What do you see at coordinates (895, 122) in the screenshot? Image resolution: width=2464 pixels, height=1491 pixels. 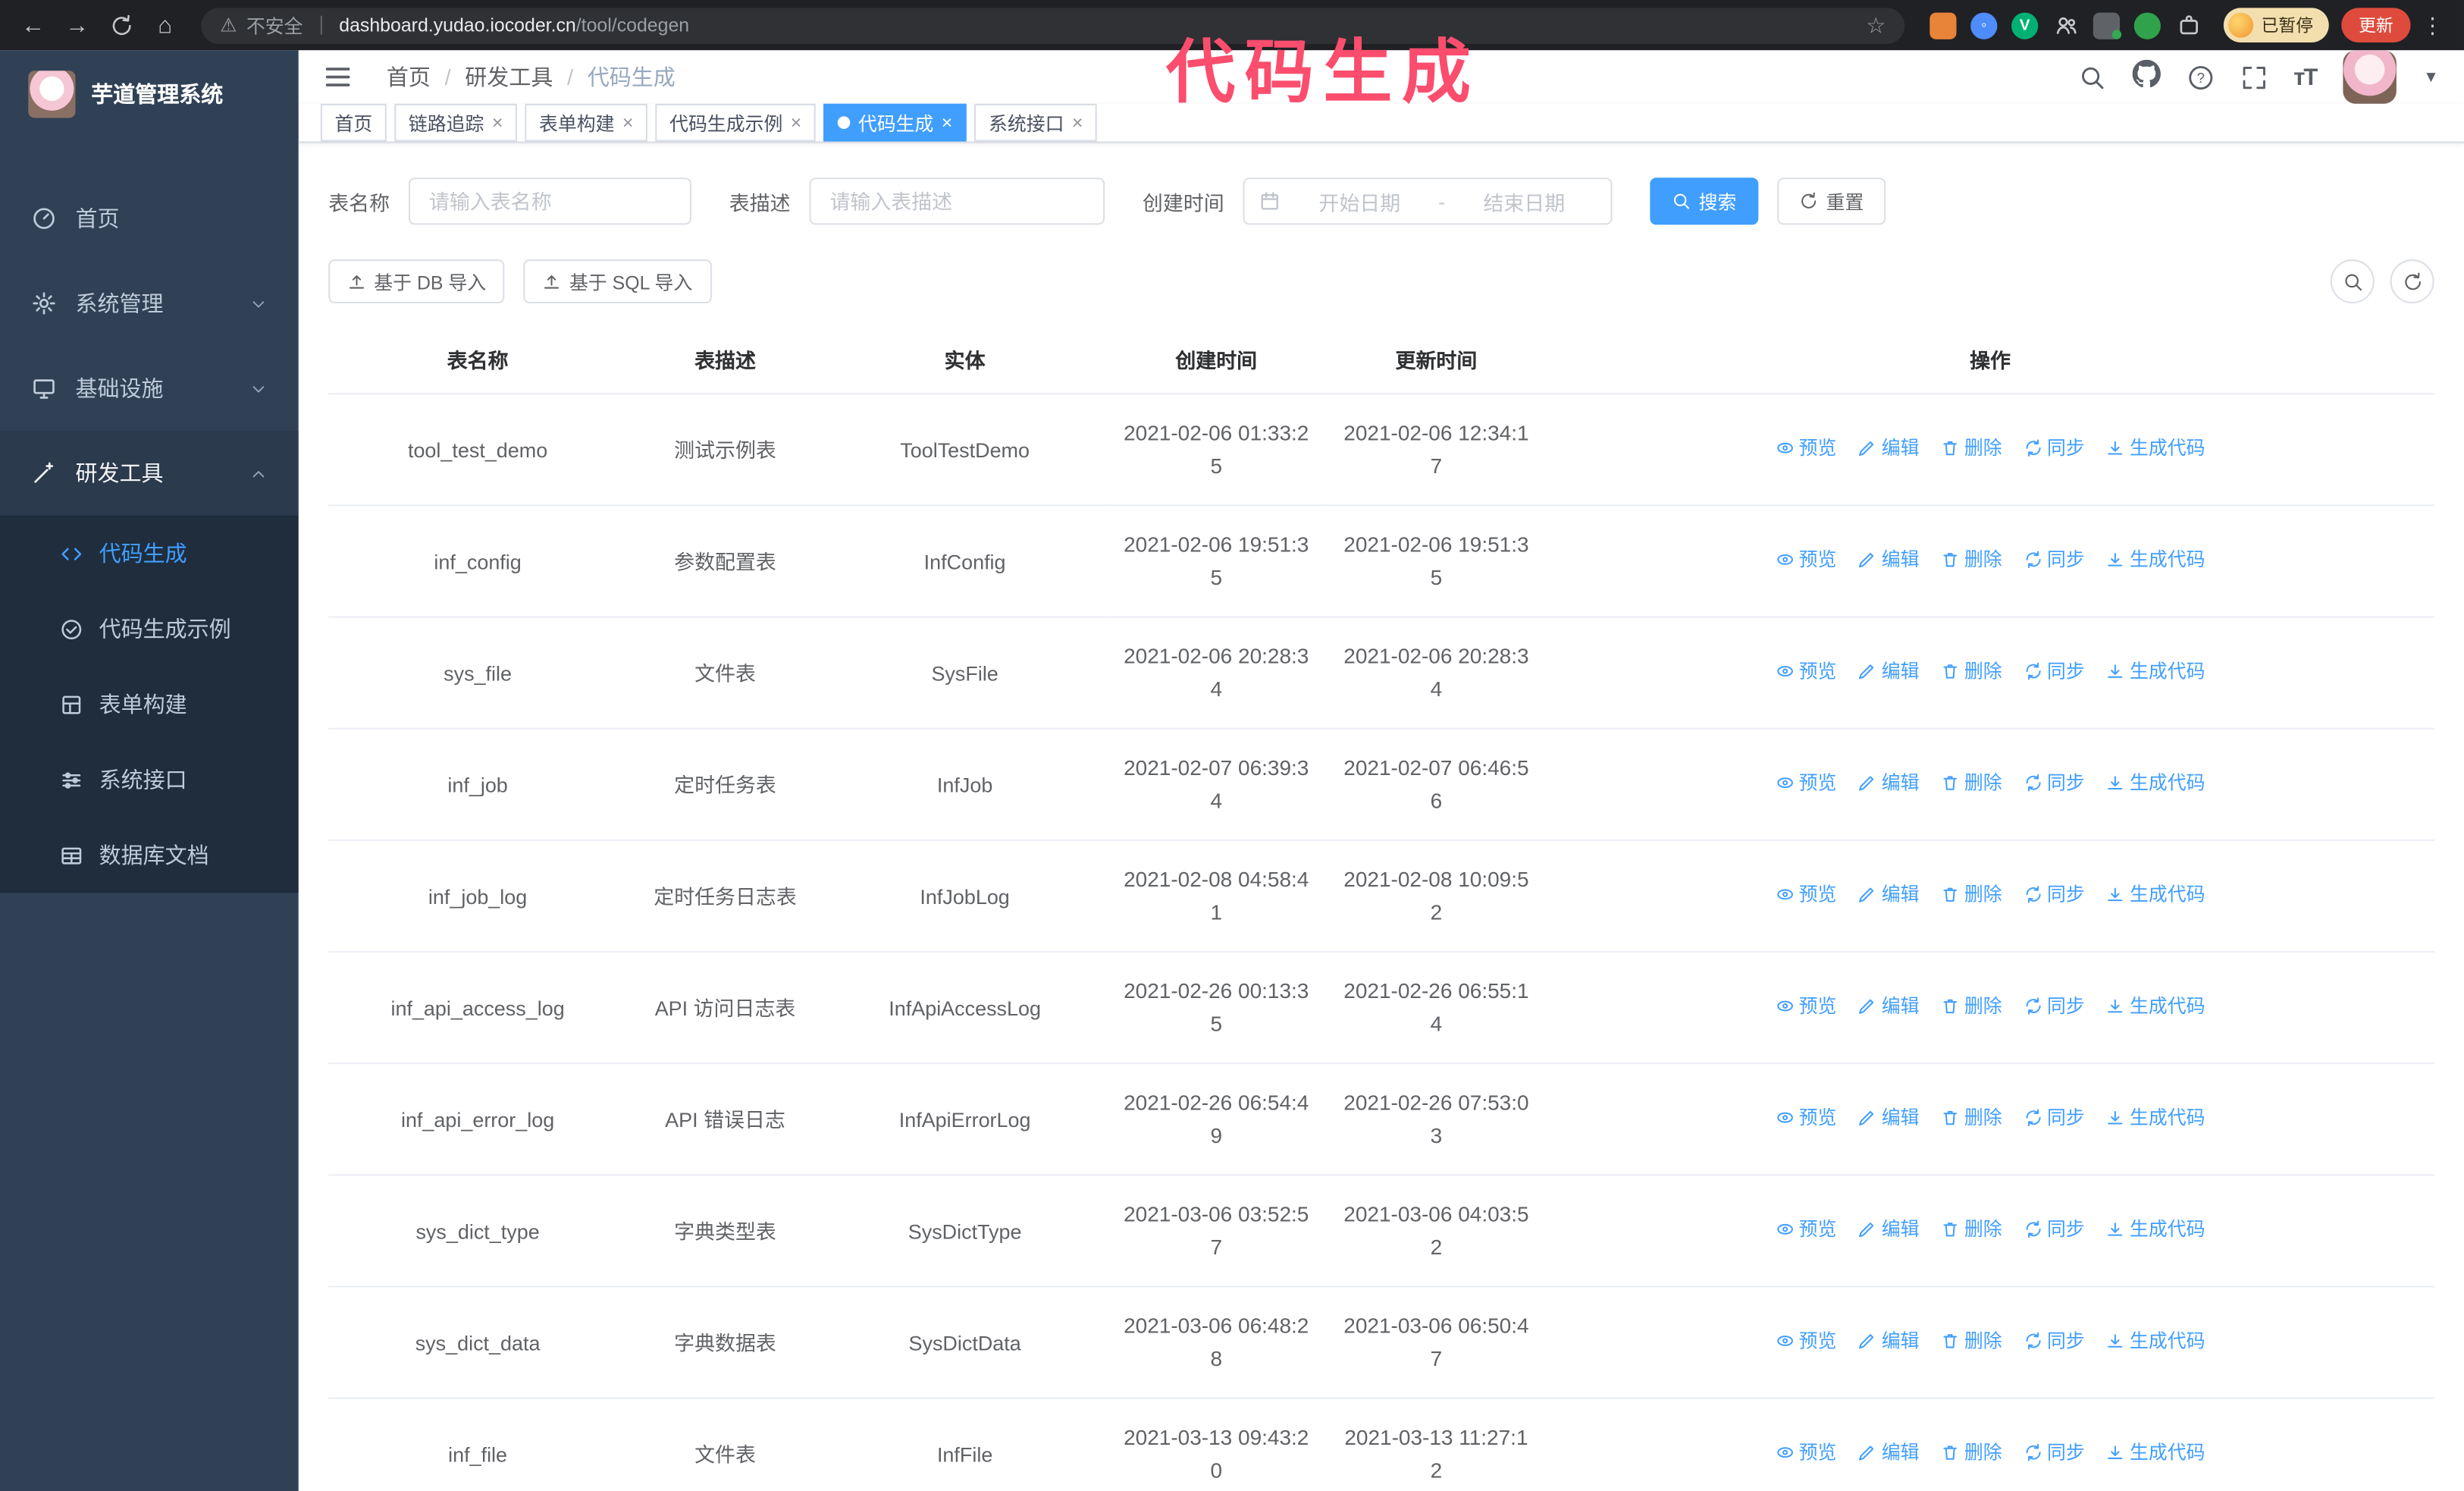 I see `tag-tab-codegen: 代码生成 ×` at bounding box center [895, 122].